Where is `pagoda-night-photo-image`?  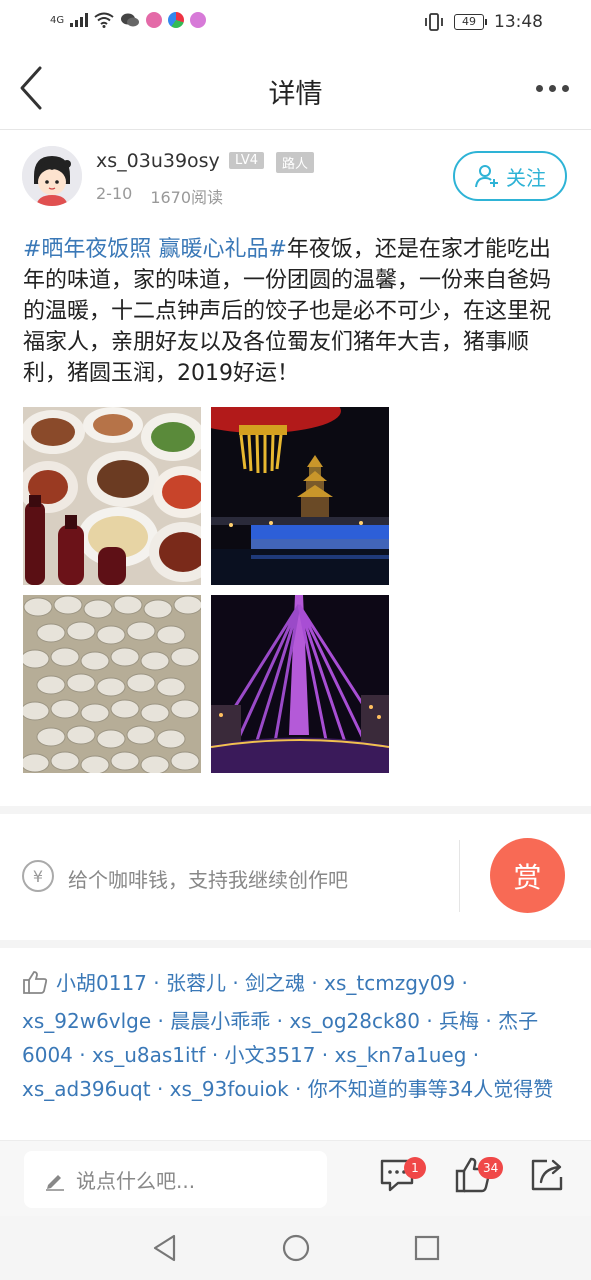 pagoda-night-photo-image is located at coordinates (300, 496).